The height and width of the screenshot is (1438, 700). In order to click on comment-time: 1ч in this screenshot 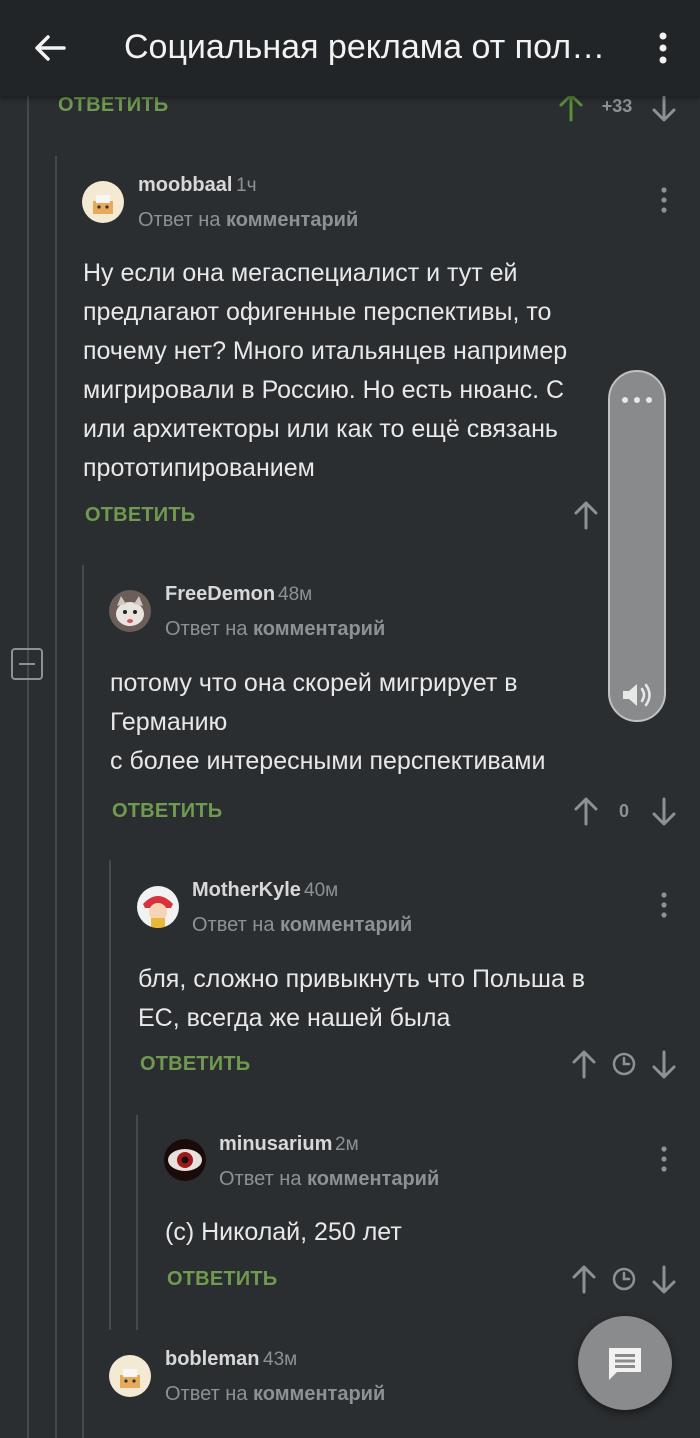, I will do `click(246, 185)`.